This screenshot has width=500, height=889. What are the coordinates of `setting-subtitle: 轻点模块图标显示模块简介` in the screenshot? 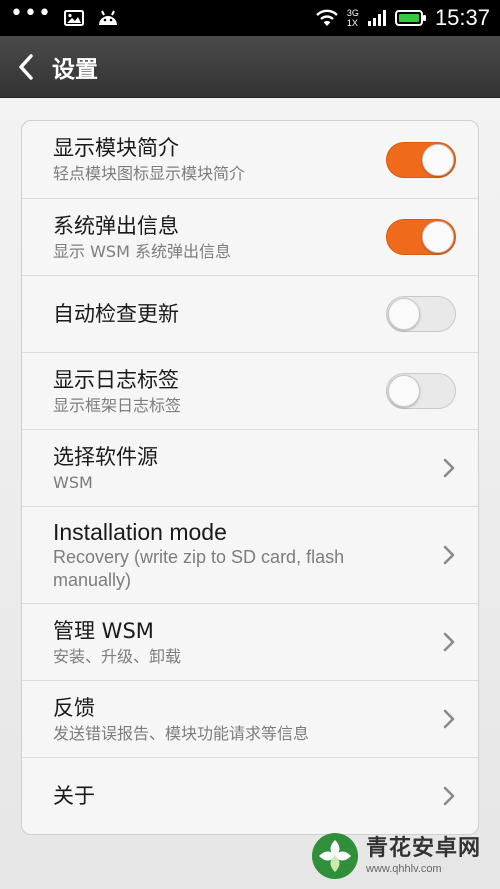 It's located at (149, 173).